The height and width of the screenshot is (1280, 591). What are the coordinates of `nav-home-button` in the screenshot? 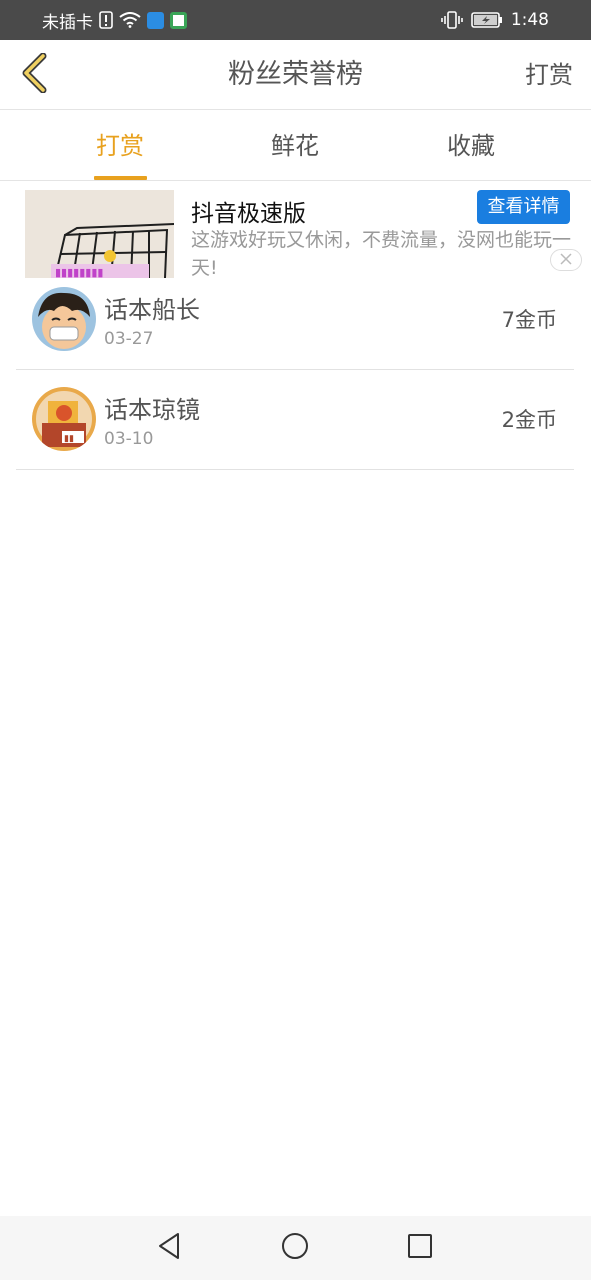 It's located at (295, 1248).